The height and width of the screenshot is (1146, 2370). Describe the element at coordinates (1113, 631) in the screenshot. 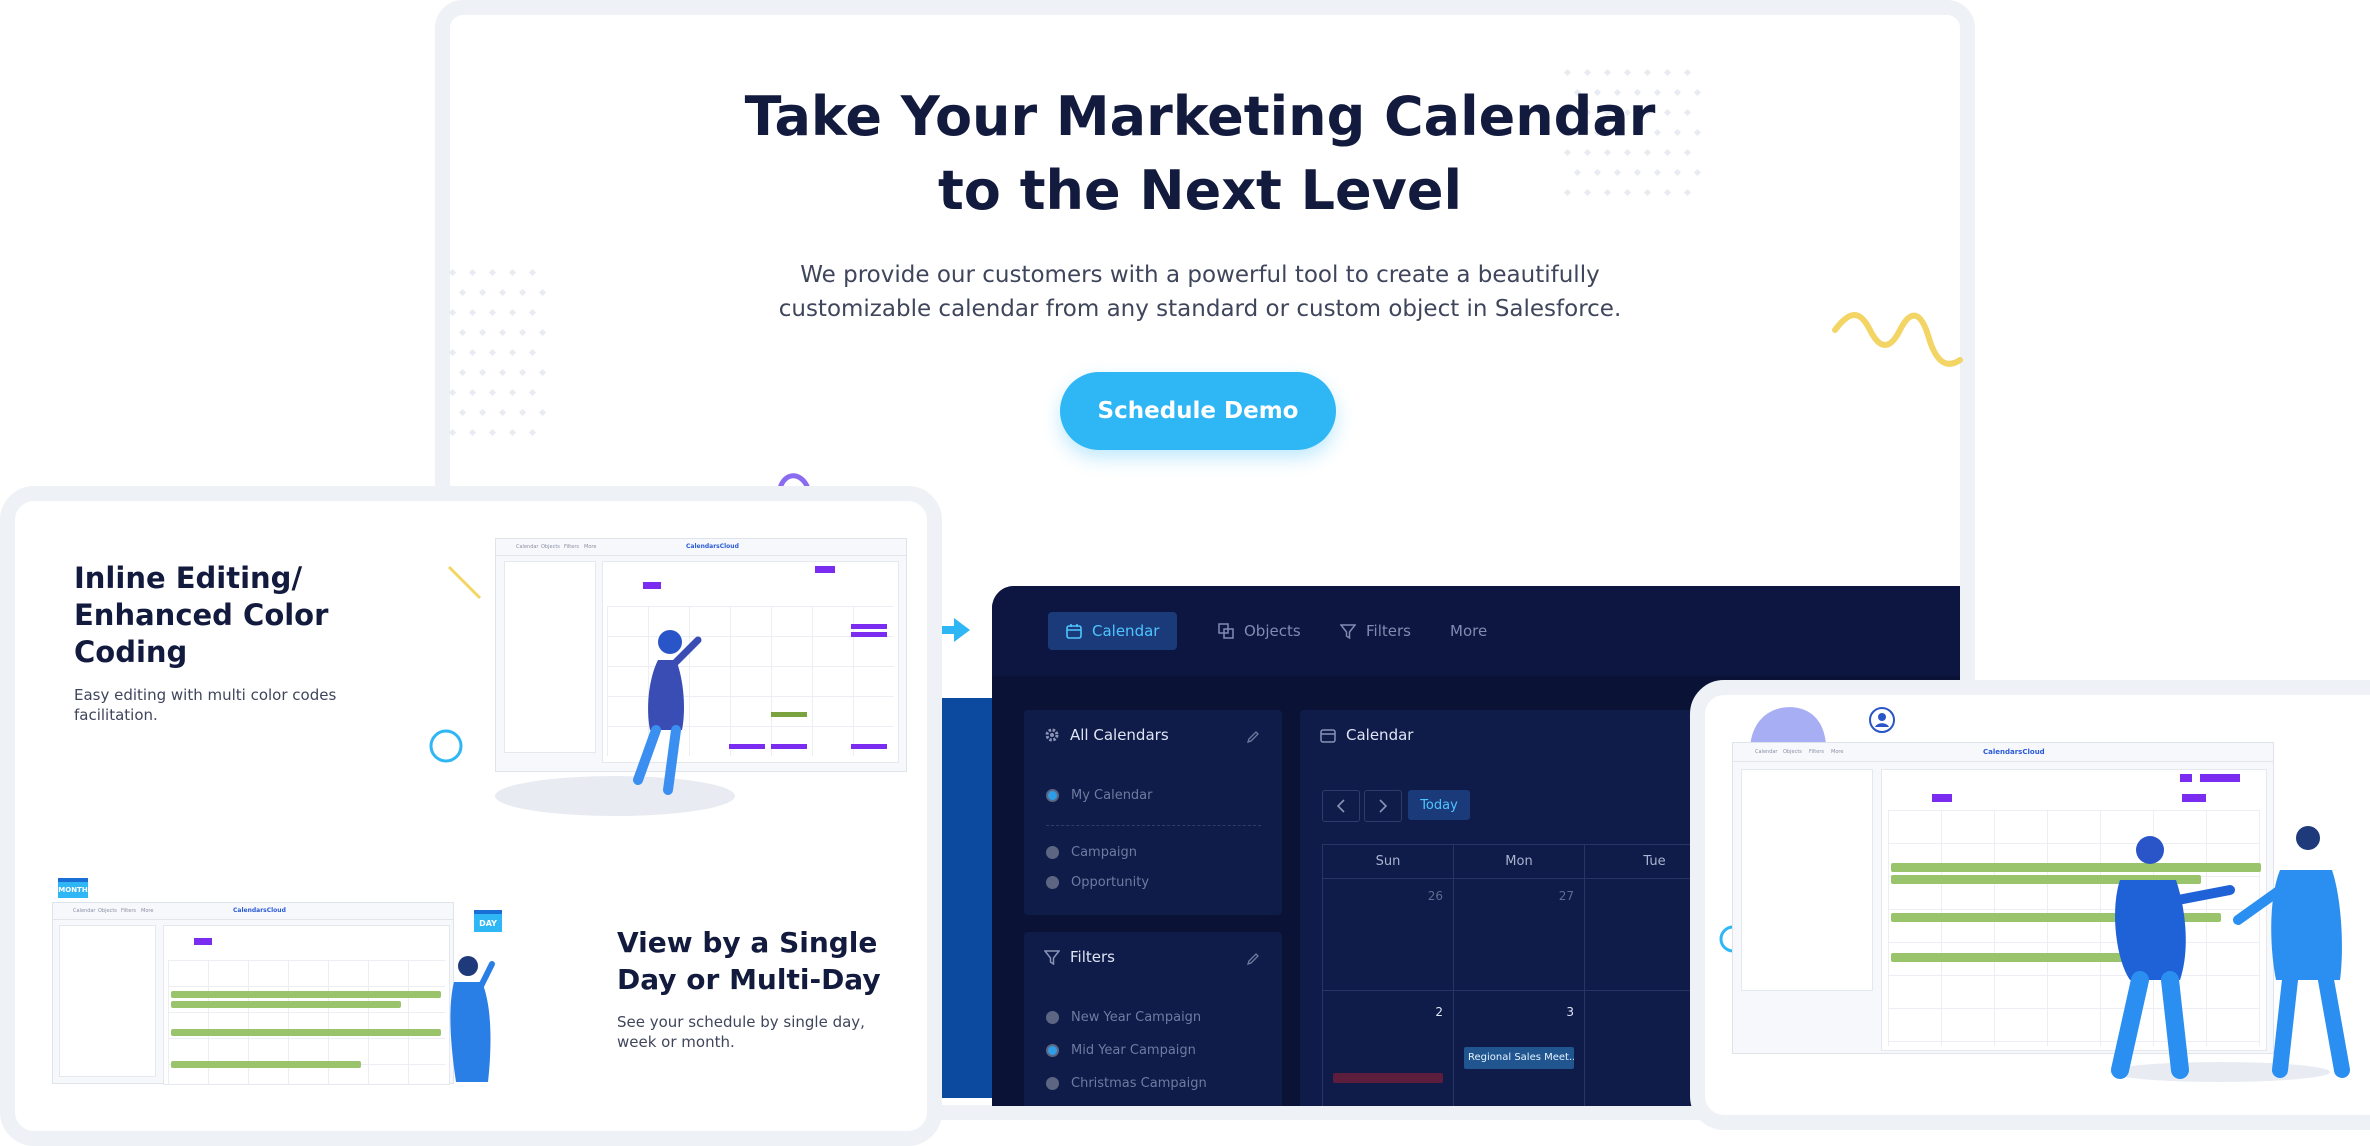

I see `tab-calendar: Calendar` at that location.